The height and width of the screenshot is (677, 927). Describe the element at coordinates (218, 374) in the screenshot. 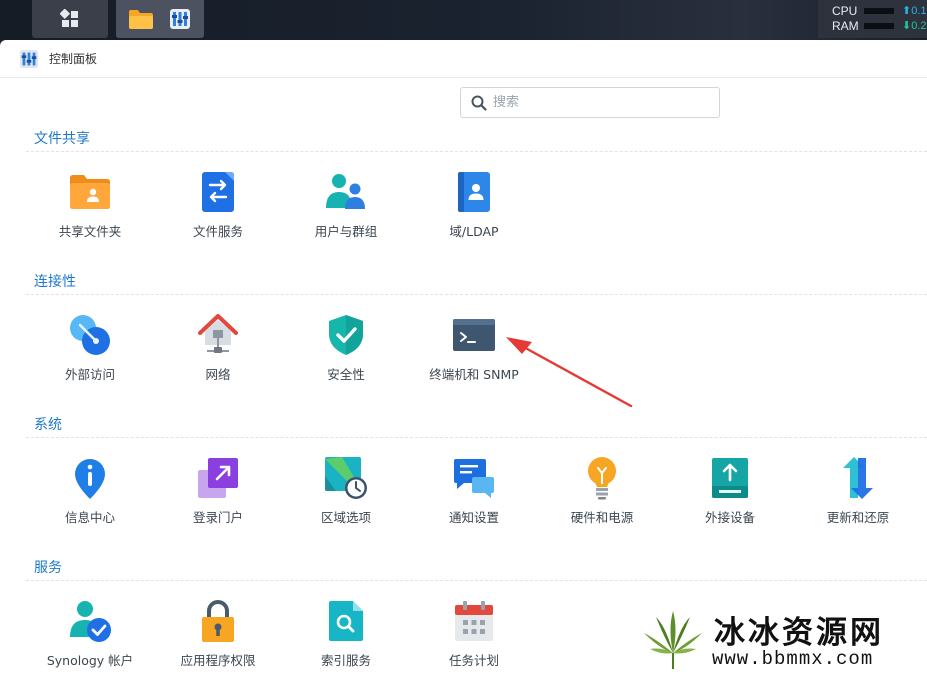

I see `item-label: 网络` at that location.